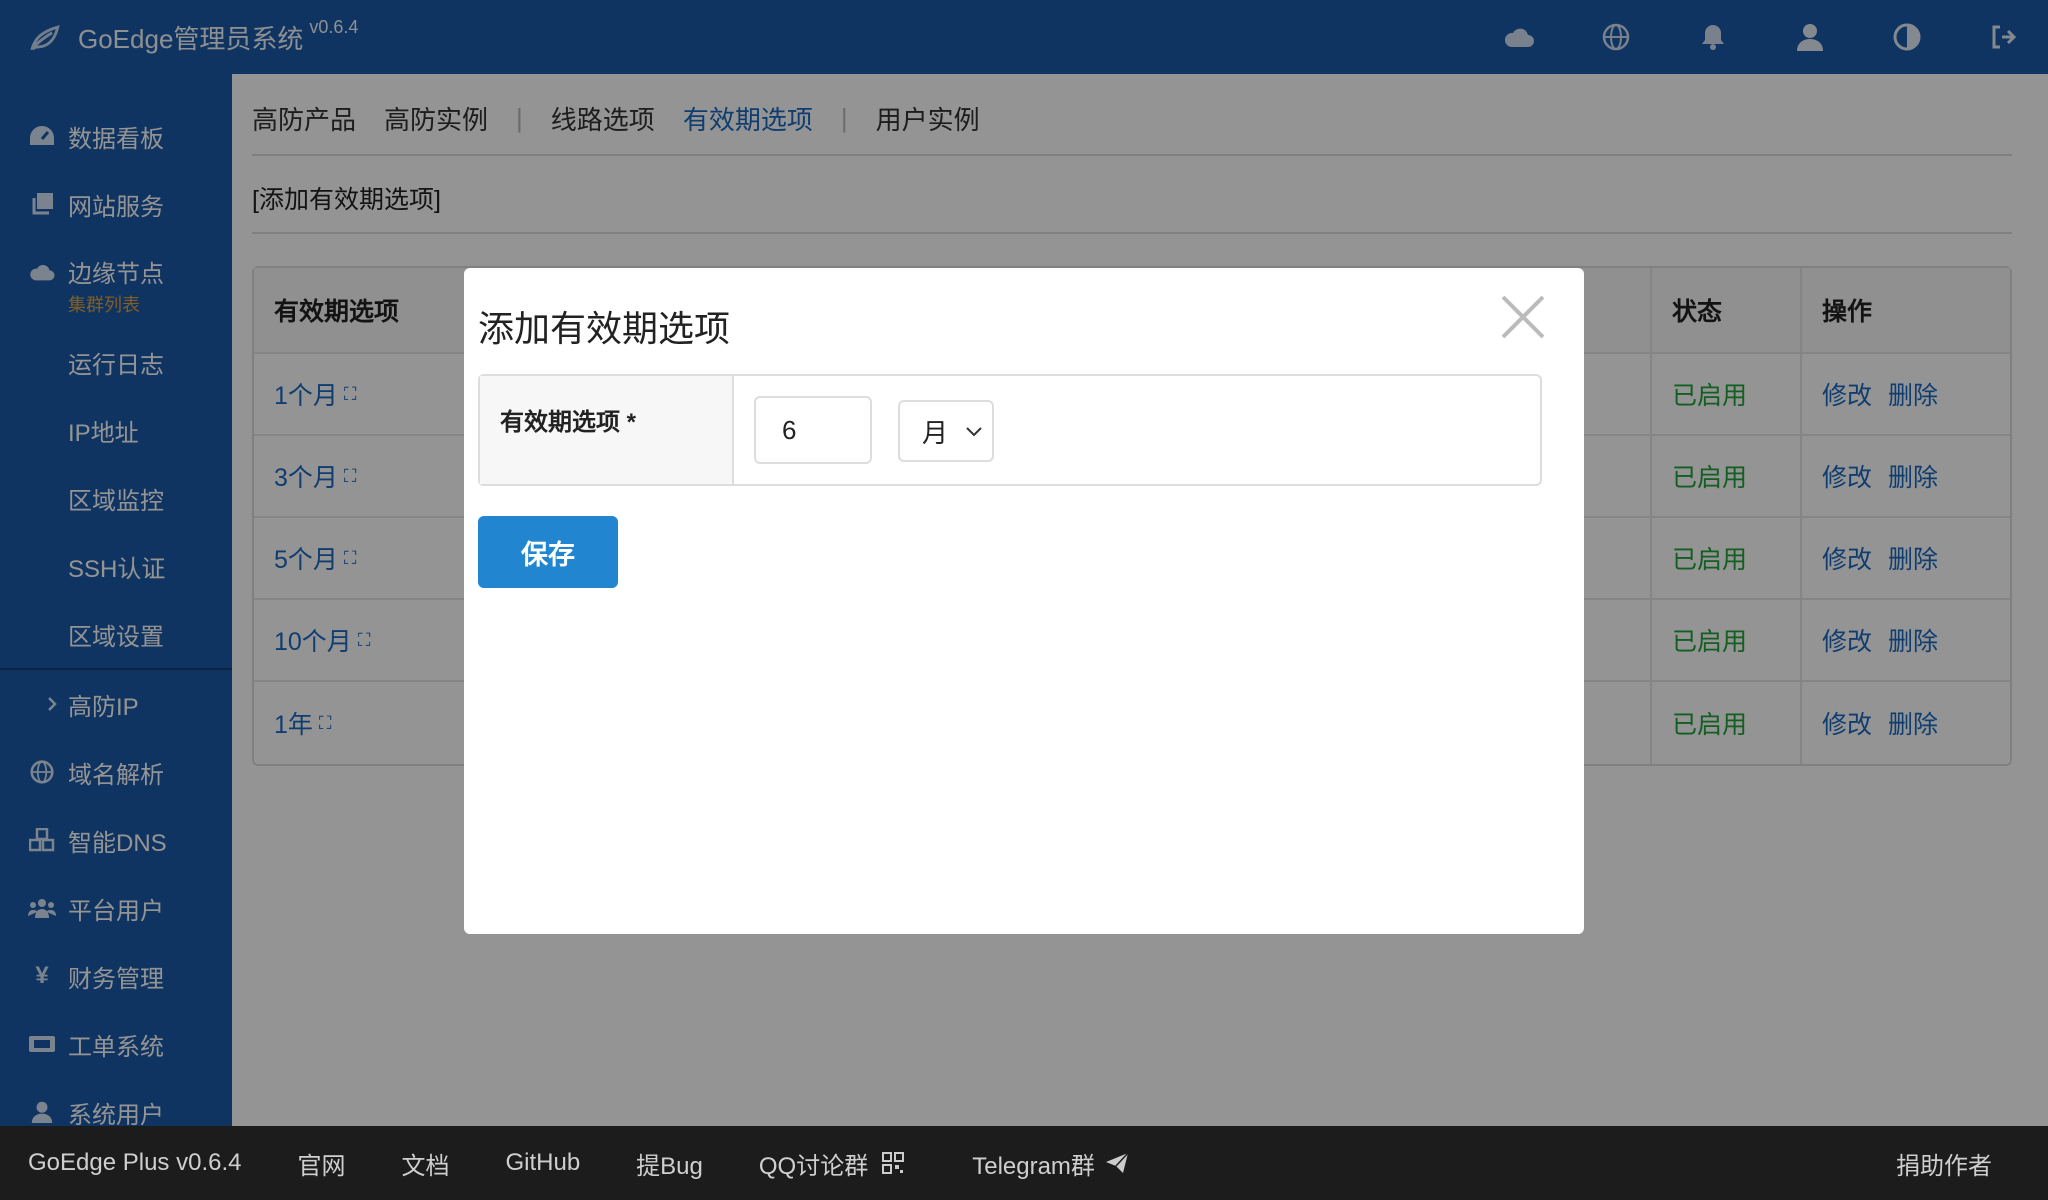 The height and width of the screenshot is (1200, 2048). Describe the element at coordinates (135, 1162) in the screenshot. I see `footer-version: GoEdge Plus v0.6.4` at that location.